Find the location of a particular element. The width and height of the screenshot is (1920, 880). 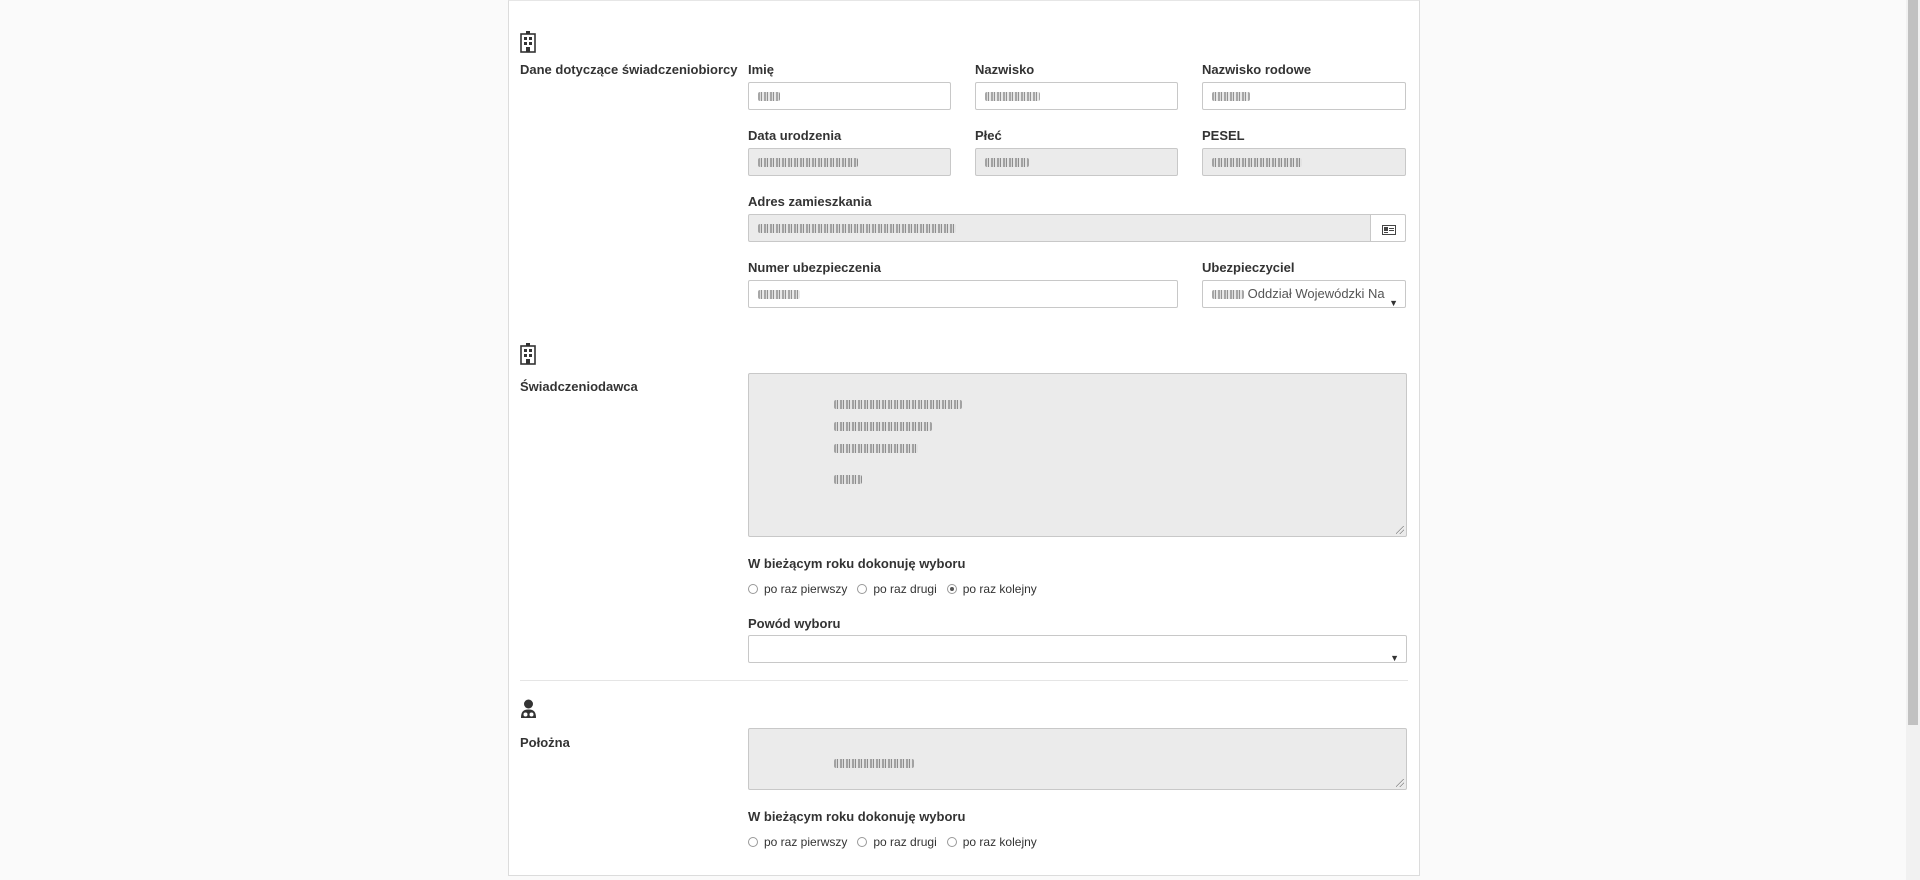

first-name-input is located at coordinates (849, 96).